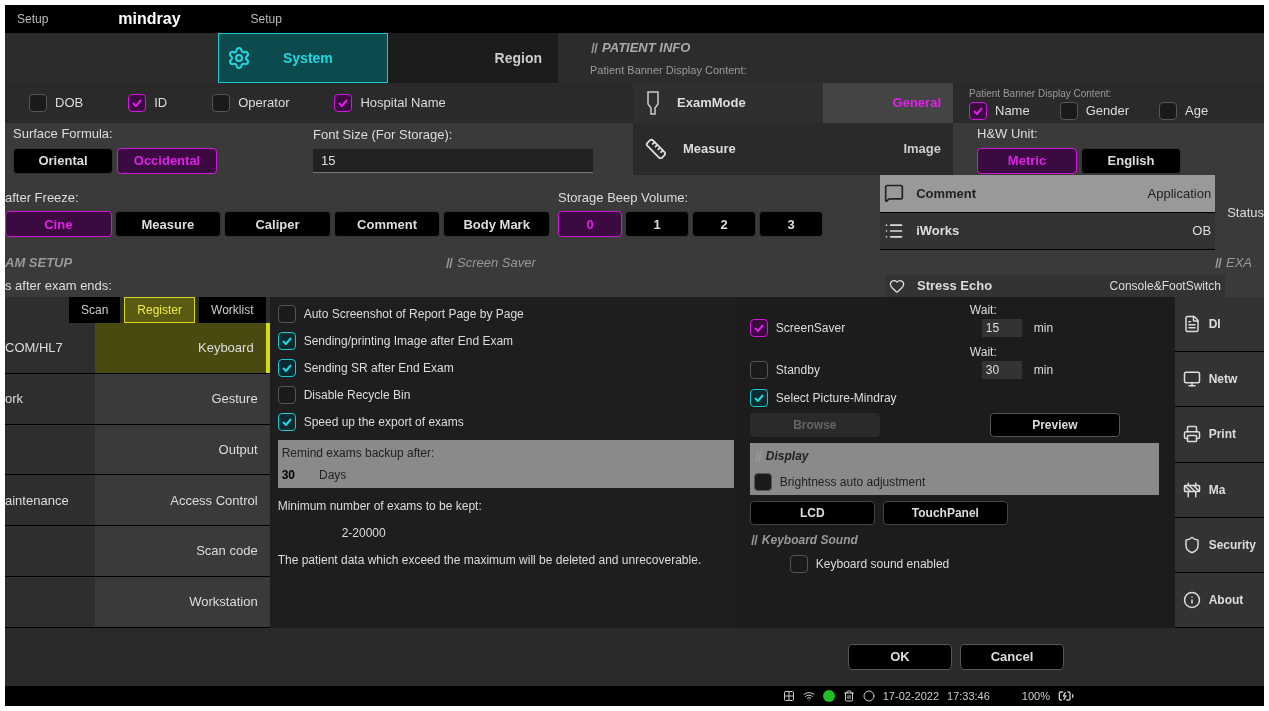  Describe the element at coordinates (1131, 160) in the screenshot. I see `option-button: English` at that location.